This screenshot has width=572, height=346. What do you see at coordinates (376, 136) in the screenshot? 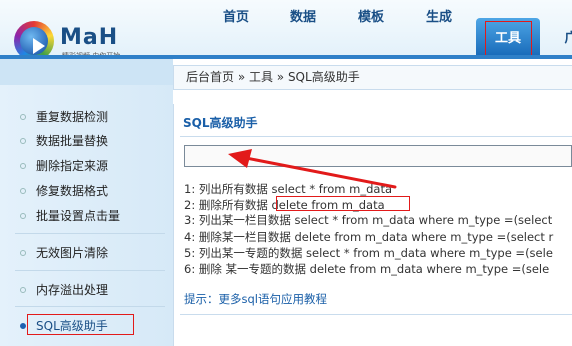
I see `title-divider` at bounding box center [376, 136].